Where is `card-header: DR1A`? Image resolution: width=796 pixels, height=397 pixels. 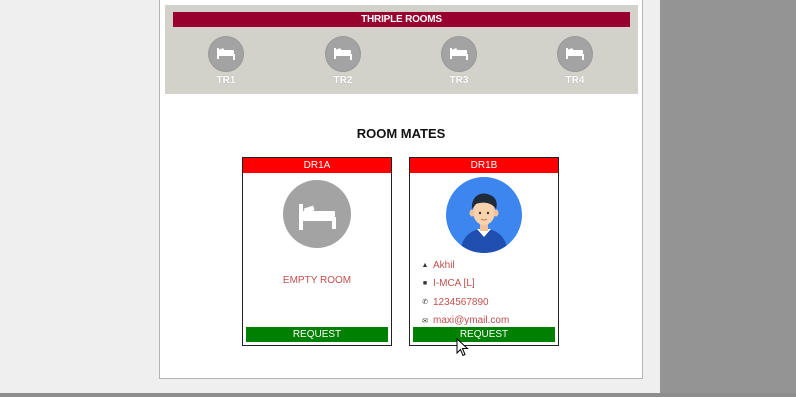 card-header: DR1A is located at coordinates (317, 165).